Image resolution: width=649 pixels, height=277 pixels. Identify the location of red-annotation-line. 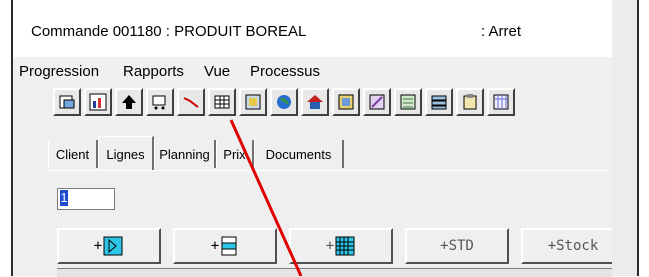
(266, 197).